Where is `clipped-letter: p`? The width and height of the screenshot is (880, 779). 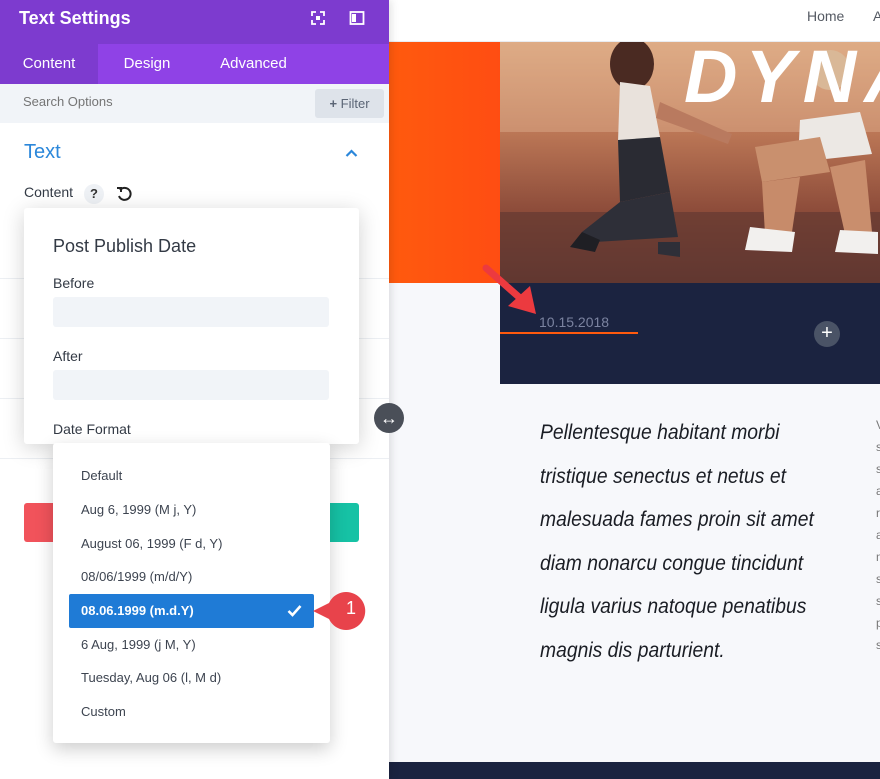
clipped-letter: p is located at coordinates (878, 623).